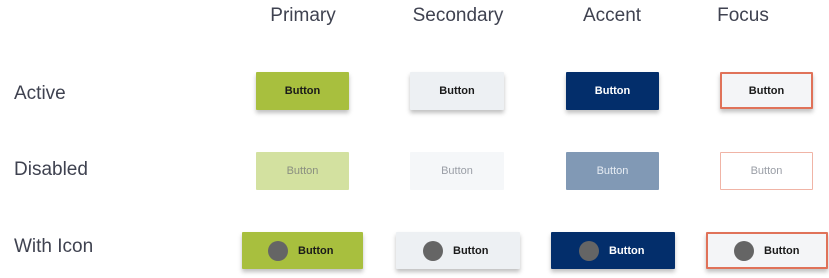 The image size is (829, 278). What do you see at coordinates (766, 90) in the screenshot?
I see `focus-active-button: Button` at bounding box center [766, 90].